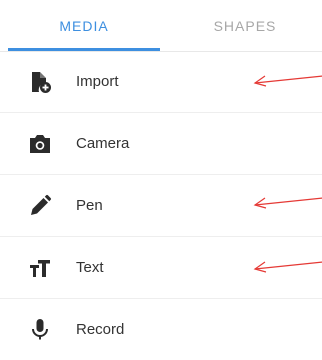  Describe the element at coordinates (103, 143) in the screenshot. I see `menu-item-label: Camera` at that location.